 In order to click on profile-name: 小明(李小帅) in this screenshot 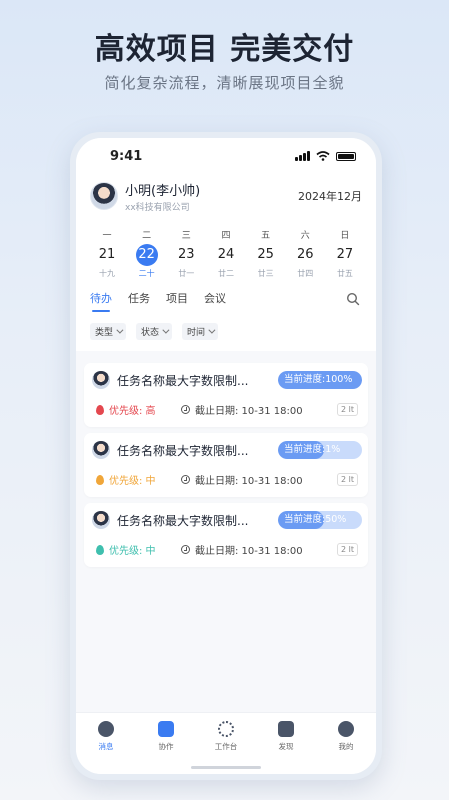, I will do `click(163, 191)`.